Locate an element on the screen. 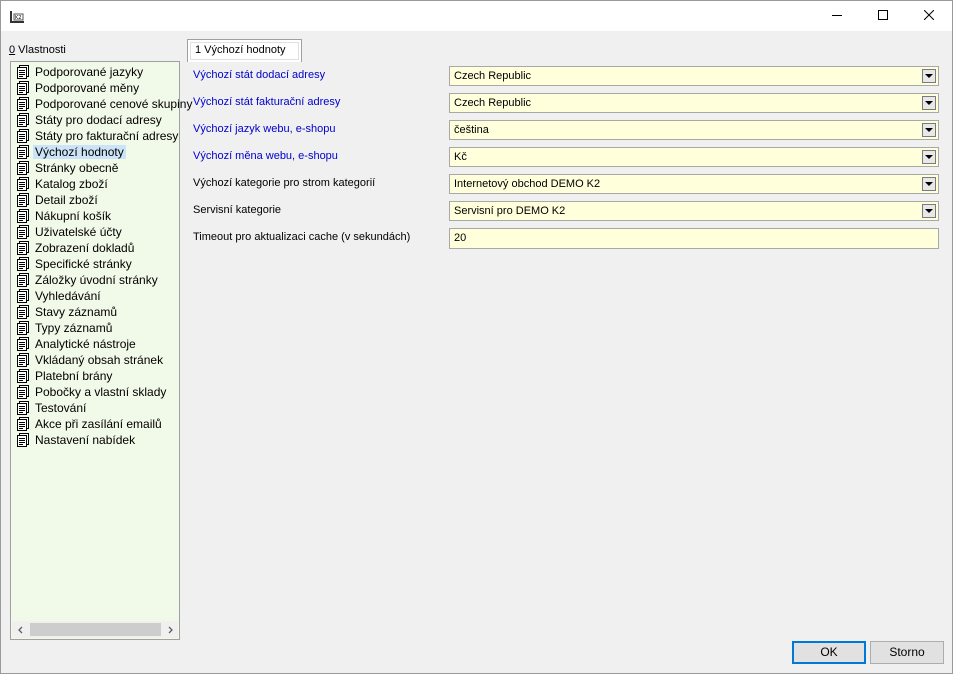 The height and width of the screenshot is (674, 953). tree-item: Detail zboží is located at coordinates (95, 200).